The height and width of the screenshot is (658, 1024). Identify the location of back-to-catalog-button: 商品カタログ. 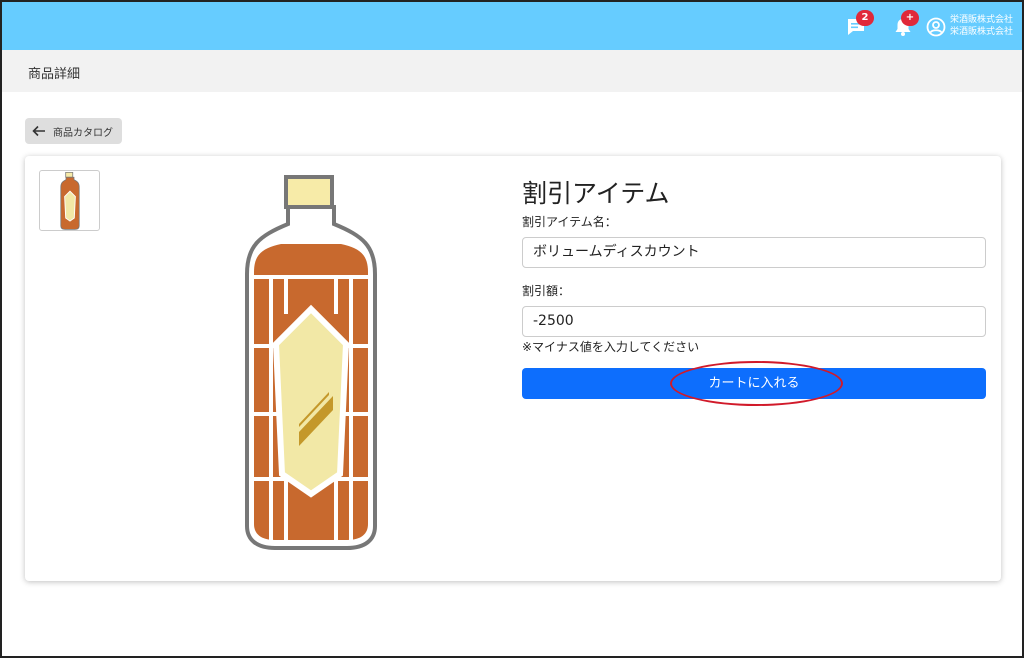
(73, 131).